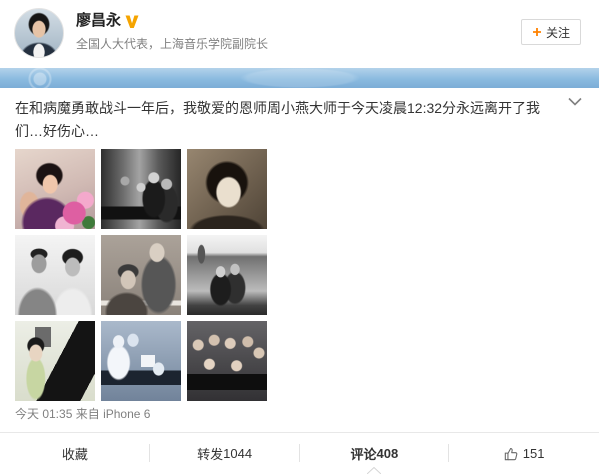 The width and height of the screenshot is (599, 474). Describe the element at coordinates (511, 453) in the screenshot. I see `thumbs-up-icon` at that location.